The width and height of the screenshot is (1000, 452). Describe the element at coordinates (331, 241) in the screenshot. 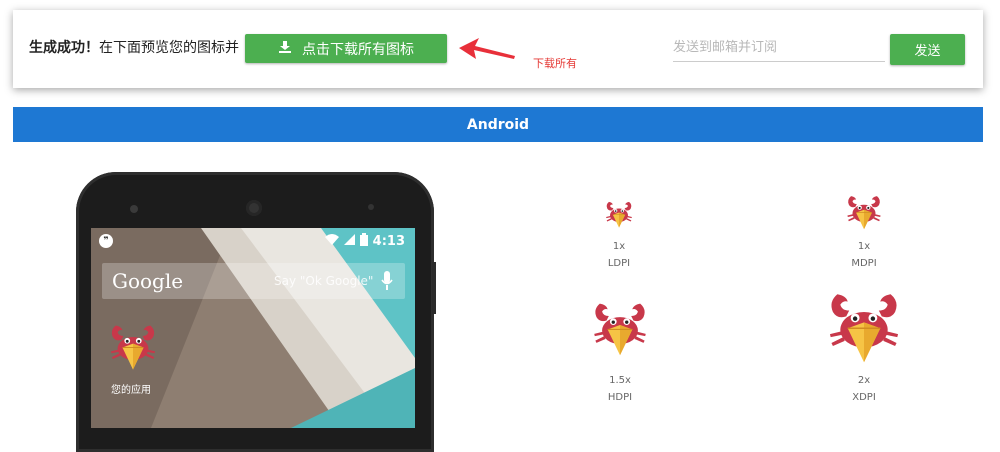

I see `wifi-icon` at that location.